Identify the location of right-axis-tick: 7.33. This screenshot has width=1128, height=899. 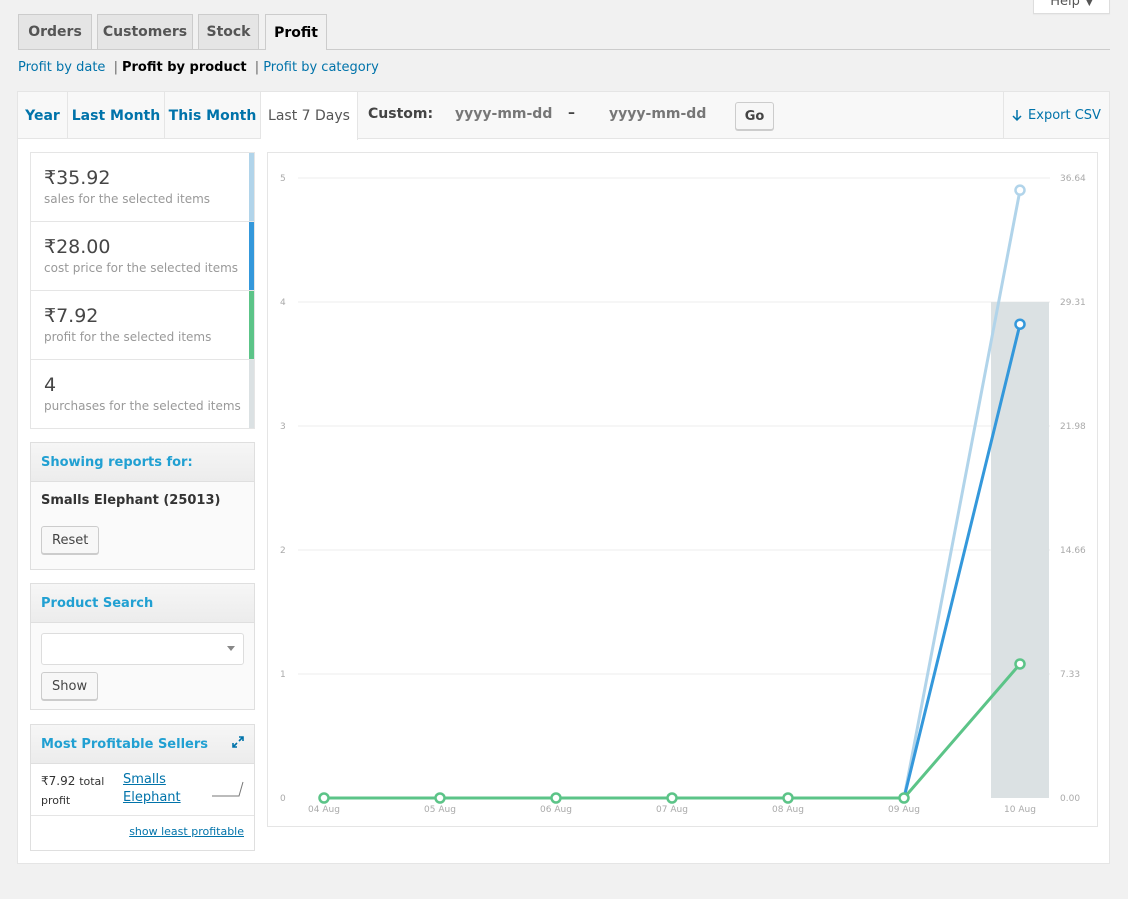
(1070, 675).